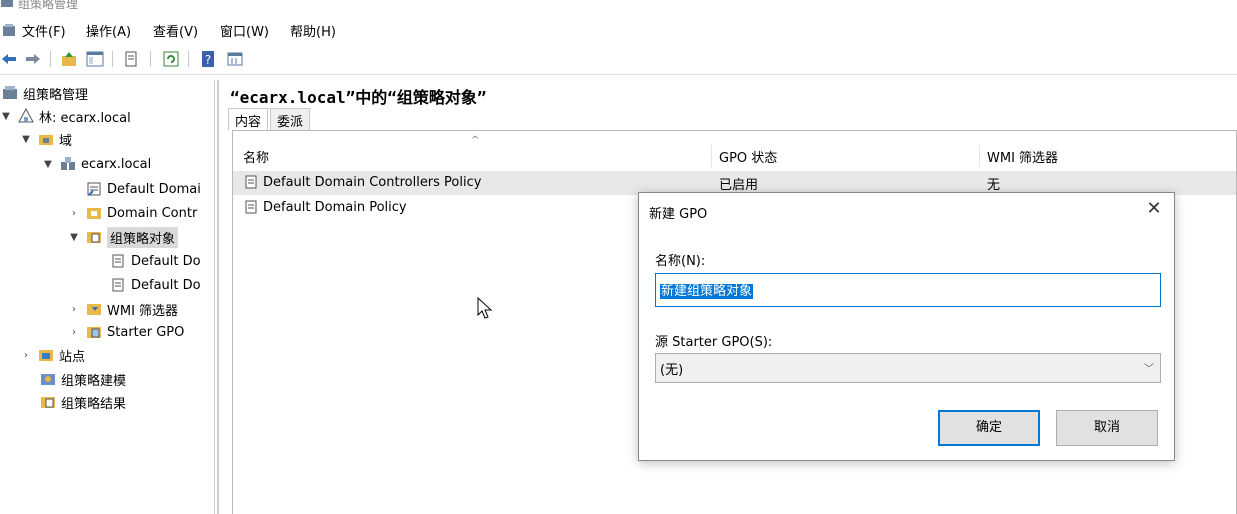  Describe the element at coordinates (94, 309) in the screenshot. I see `wmi-folder-icon` at that location.